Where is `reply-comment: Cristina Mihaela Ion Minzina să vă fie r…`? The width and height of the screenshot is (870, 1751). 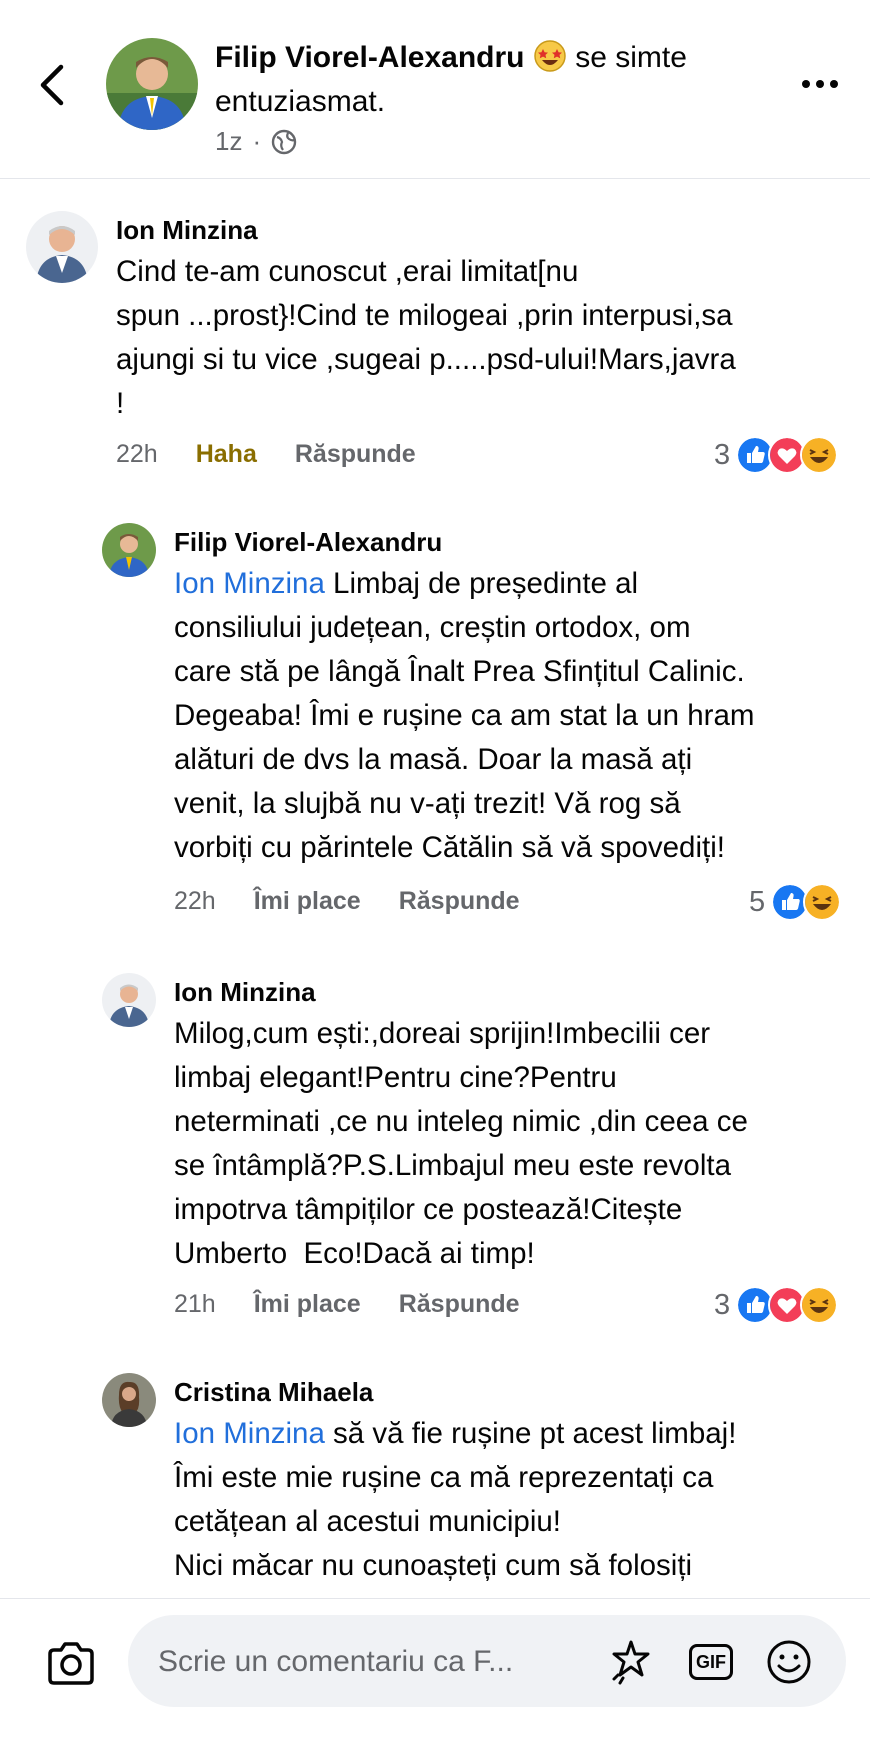
reply-comment: Cristina Mihaela Ion Minzina să vă fie r… is located at coordinates (435, 1475).